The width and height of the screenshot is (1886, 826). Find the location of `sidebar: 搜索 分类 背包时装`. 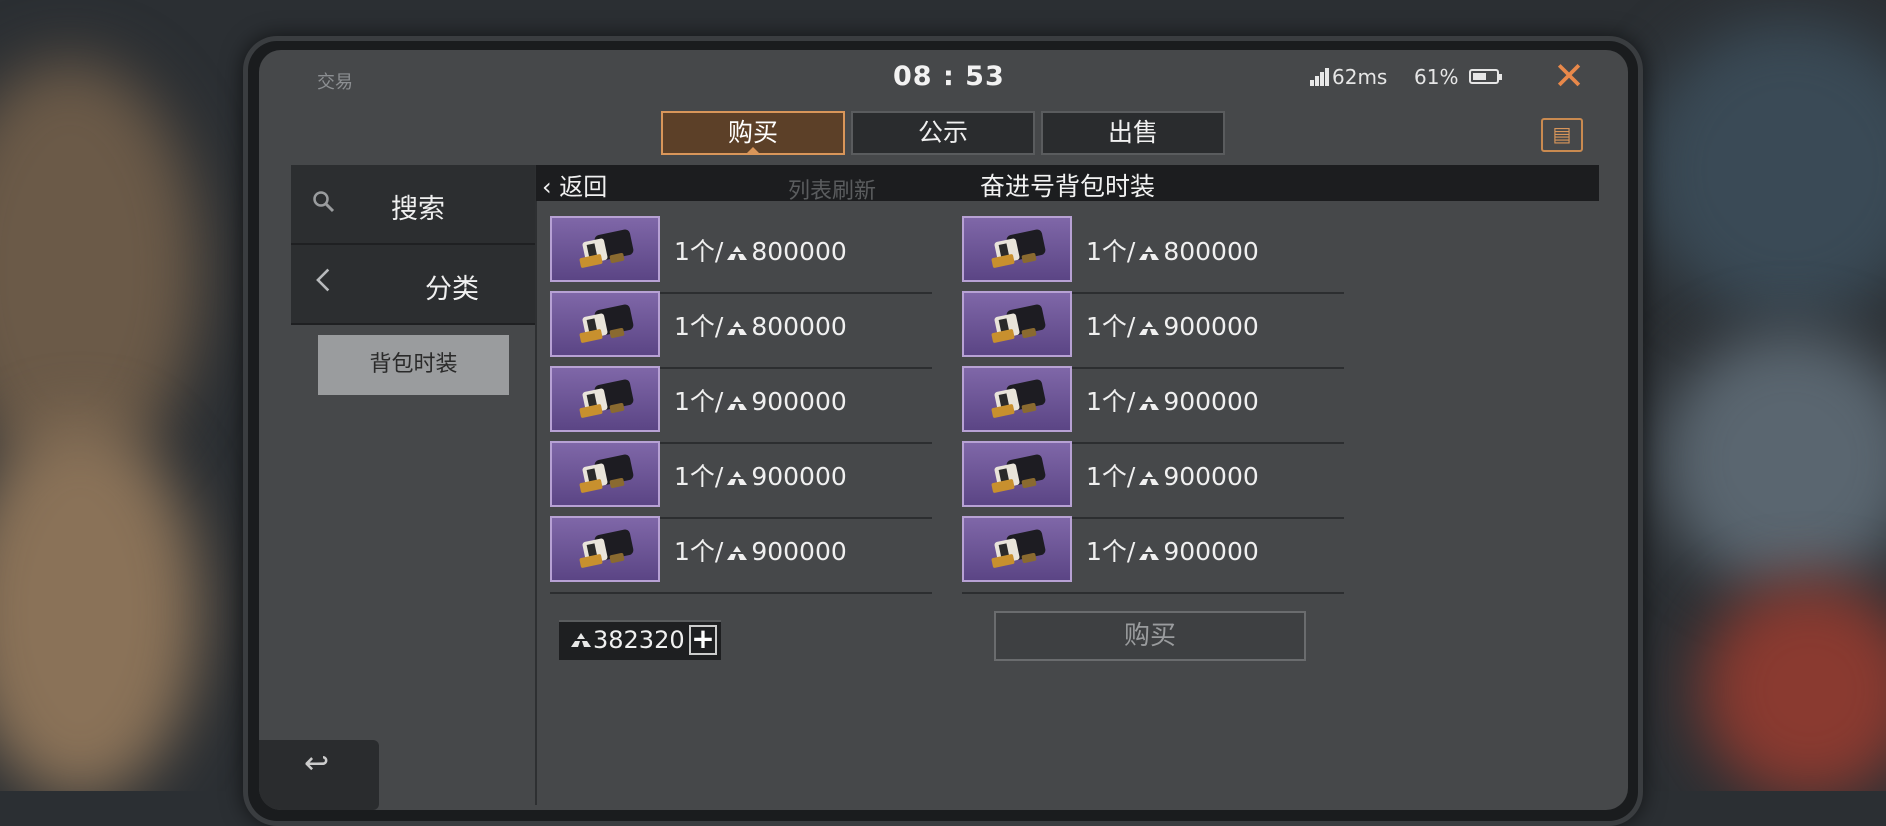

sidebar: 搜索 分类 背包时装 is located at coordinates (413, 280).